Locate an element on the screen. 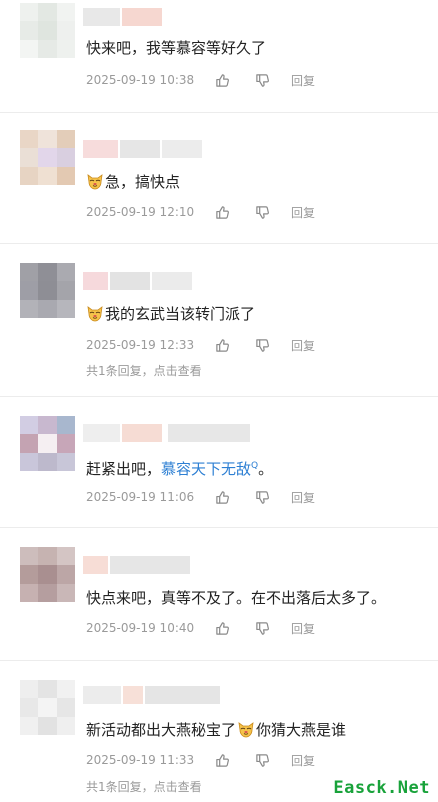  comment-item: 快来吧，我等慕容等好久了 2025-09-19 10:38 回复 is located at coordinates (219, 57).